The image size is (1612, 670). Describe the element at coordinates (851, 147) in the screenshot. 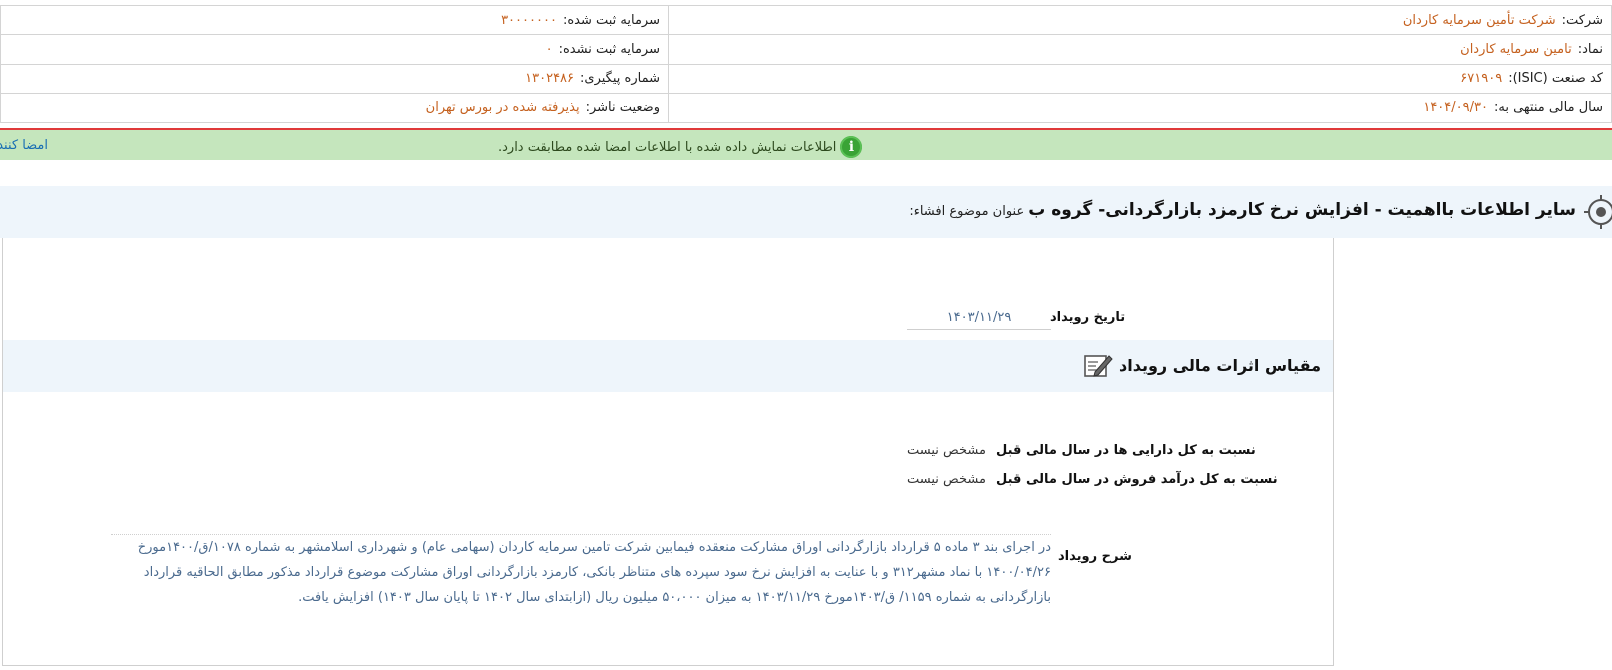

I see `info-icon: i` at that location.